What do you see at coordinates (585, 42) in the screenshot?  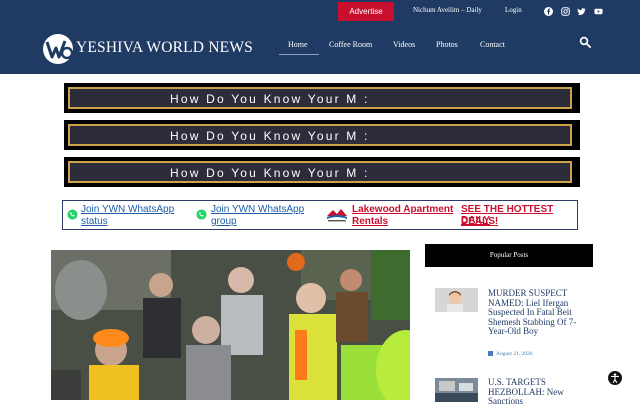 I see `search-icon` at bounding box center [585, 42].